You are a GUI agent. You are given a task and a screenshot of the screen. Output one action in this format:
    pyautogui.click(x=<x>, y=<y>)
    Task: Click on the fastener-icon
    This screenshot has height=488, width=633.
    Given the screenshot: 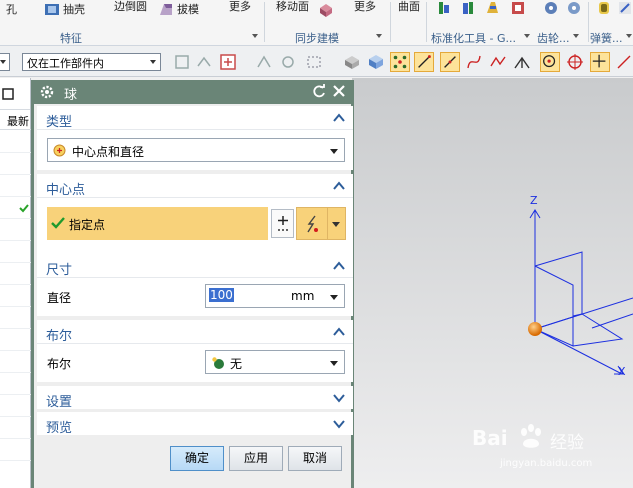 What is the action you would take?
    pyautogui.click(x=492, y=8)
    